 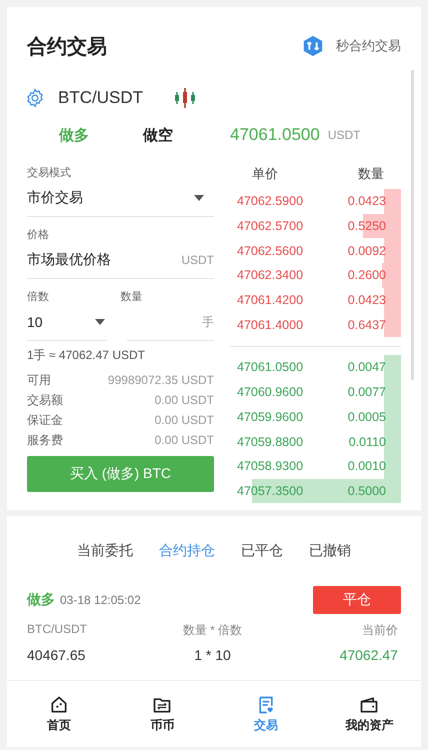 What do you see at coordinates (270, 466) in the screenshot?
I see `bid-price: 47058.9300` at bounding box center [270, 466].